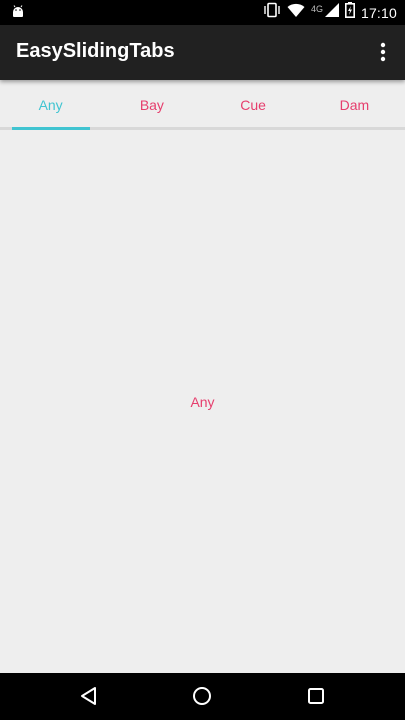 This screenshot has width=405, height=720. I want to click on status-icons: 4G 17:10, so click(330, 12).